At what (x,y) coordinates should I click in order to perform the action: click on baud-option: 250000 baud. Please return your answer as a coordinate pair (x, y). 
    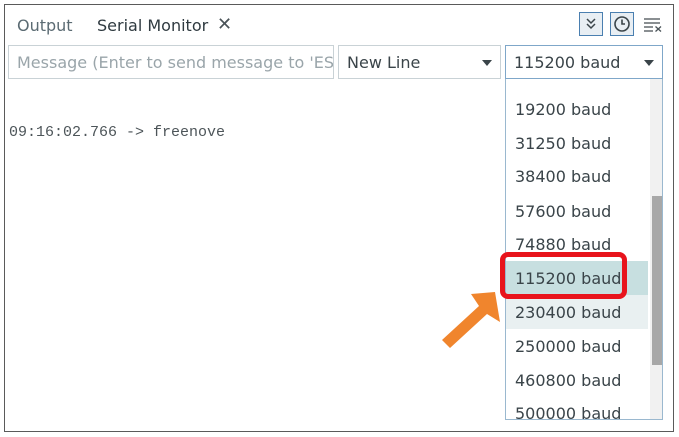
    Looking at the image, I should click on (577, 346).